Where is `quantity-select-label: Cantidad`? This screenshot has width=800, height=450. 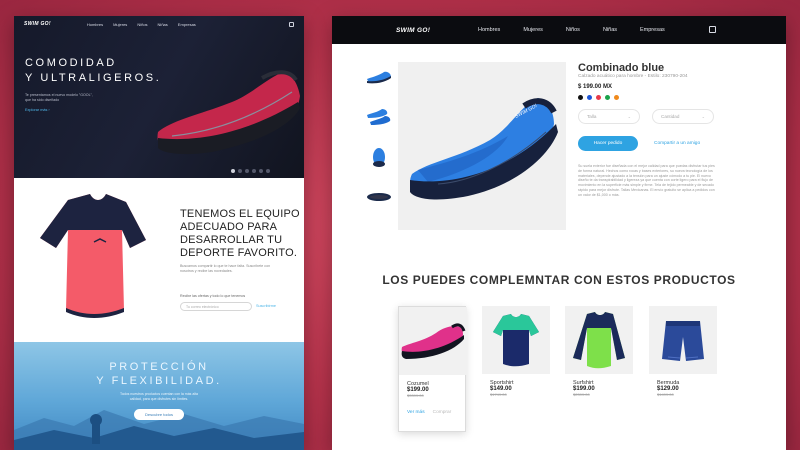
quantity-select-label: Cantidad is located at coordinates (670, 116).